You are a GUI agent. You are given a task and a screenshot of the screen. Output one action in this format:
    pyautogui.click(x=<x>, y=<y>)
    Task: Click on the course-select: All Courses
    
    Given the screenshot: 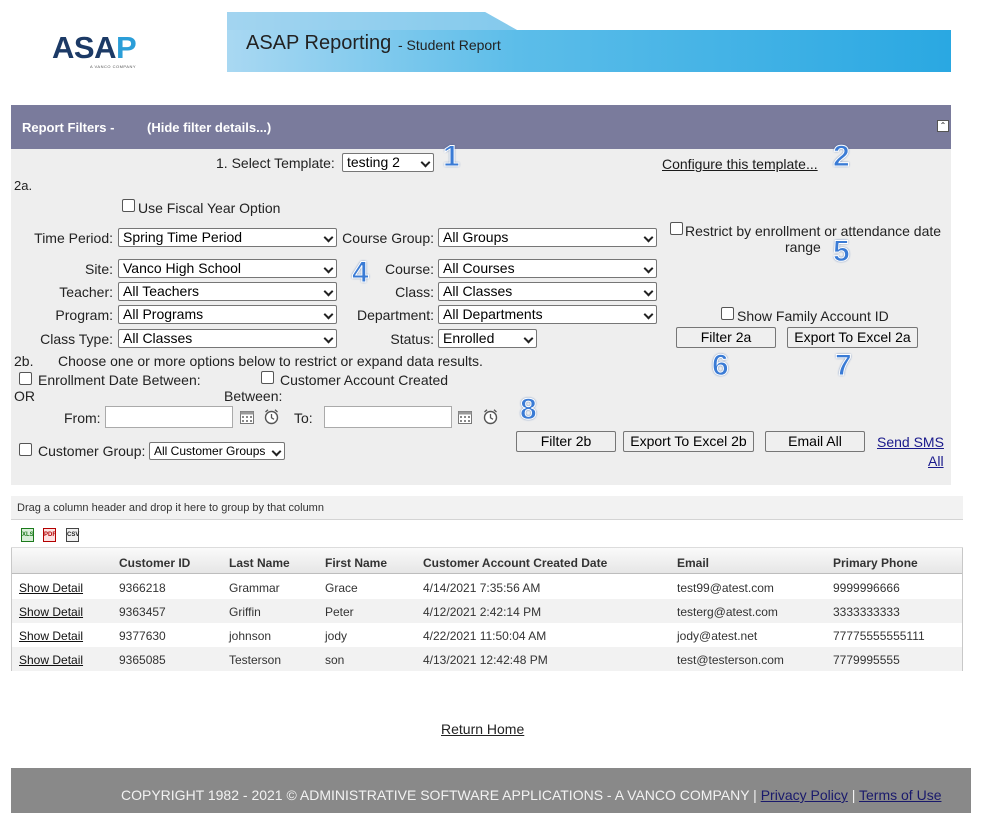 What is the action you would take?
    pyautogui.click(x=547, y=268)
    